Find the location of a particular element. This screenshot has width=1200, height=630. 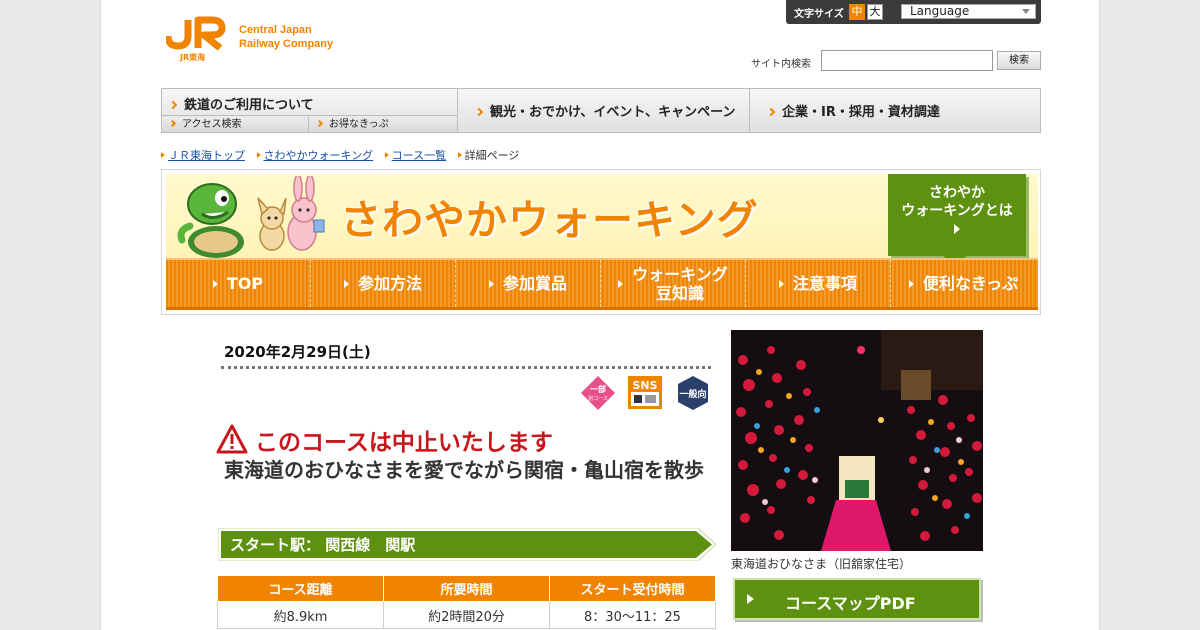

about-walking-line1: さわやか is located at coordinates (957, 193).